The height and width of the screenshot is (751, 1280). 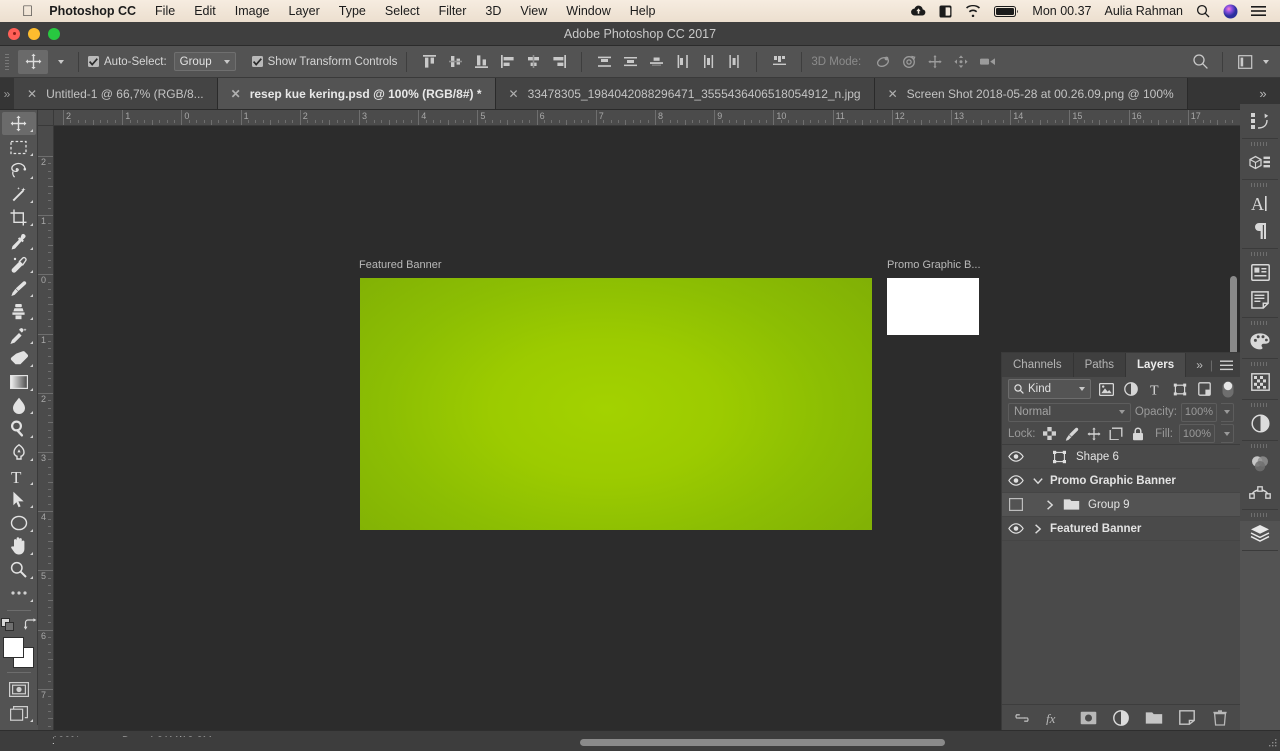 I want to click on chevron-right-icon, so click(x=1050, y=504).